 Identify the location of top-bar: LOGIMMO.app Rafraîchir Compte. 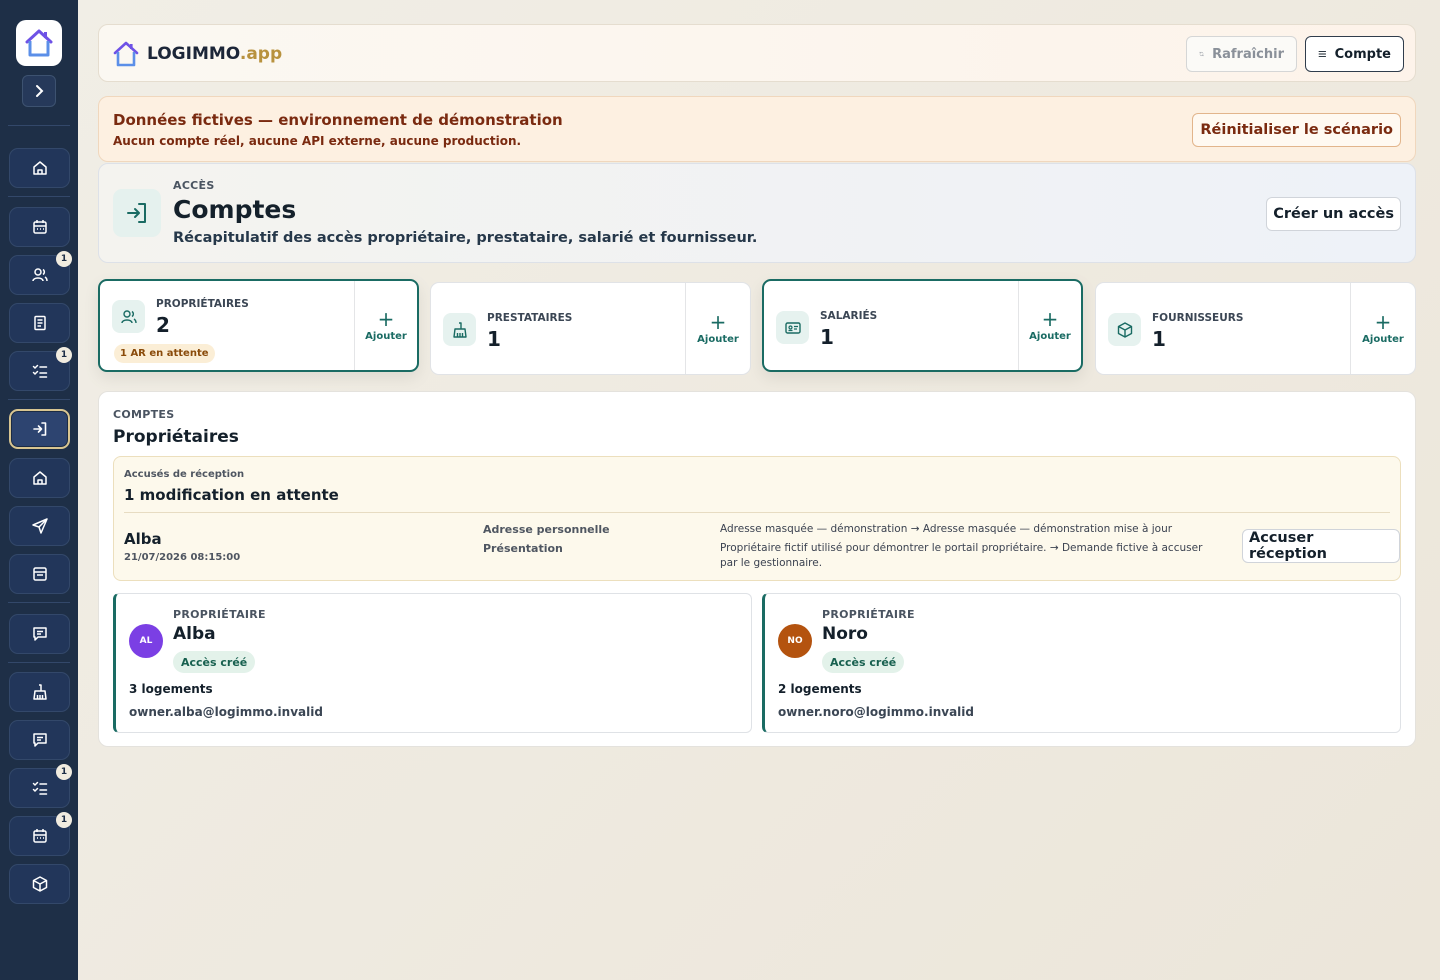
(757, 53).